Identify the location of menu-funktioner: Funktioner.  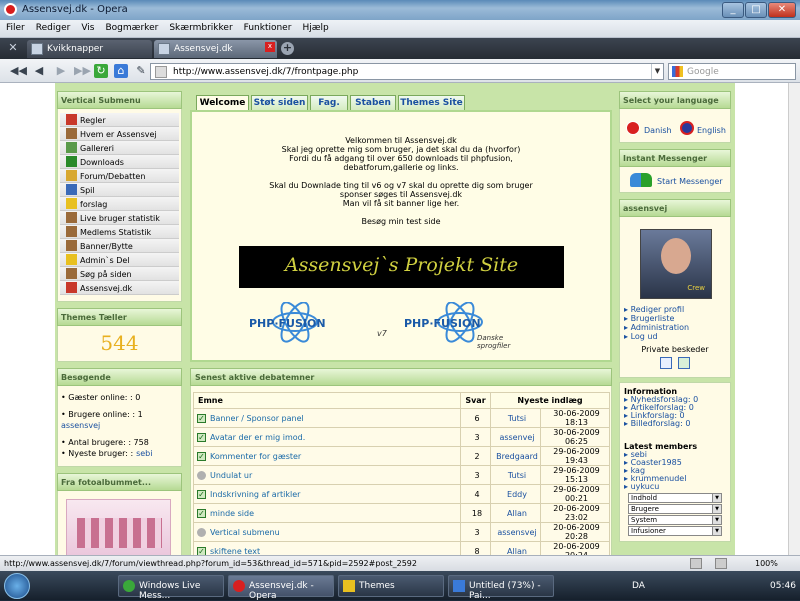
(267, 26).